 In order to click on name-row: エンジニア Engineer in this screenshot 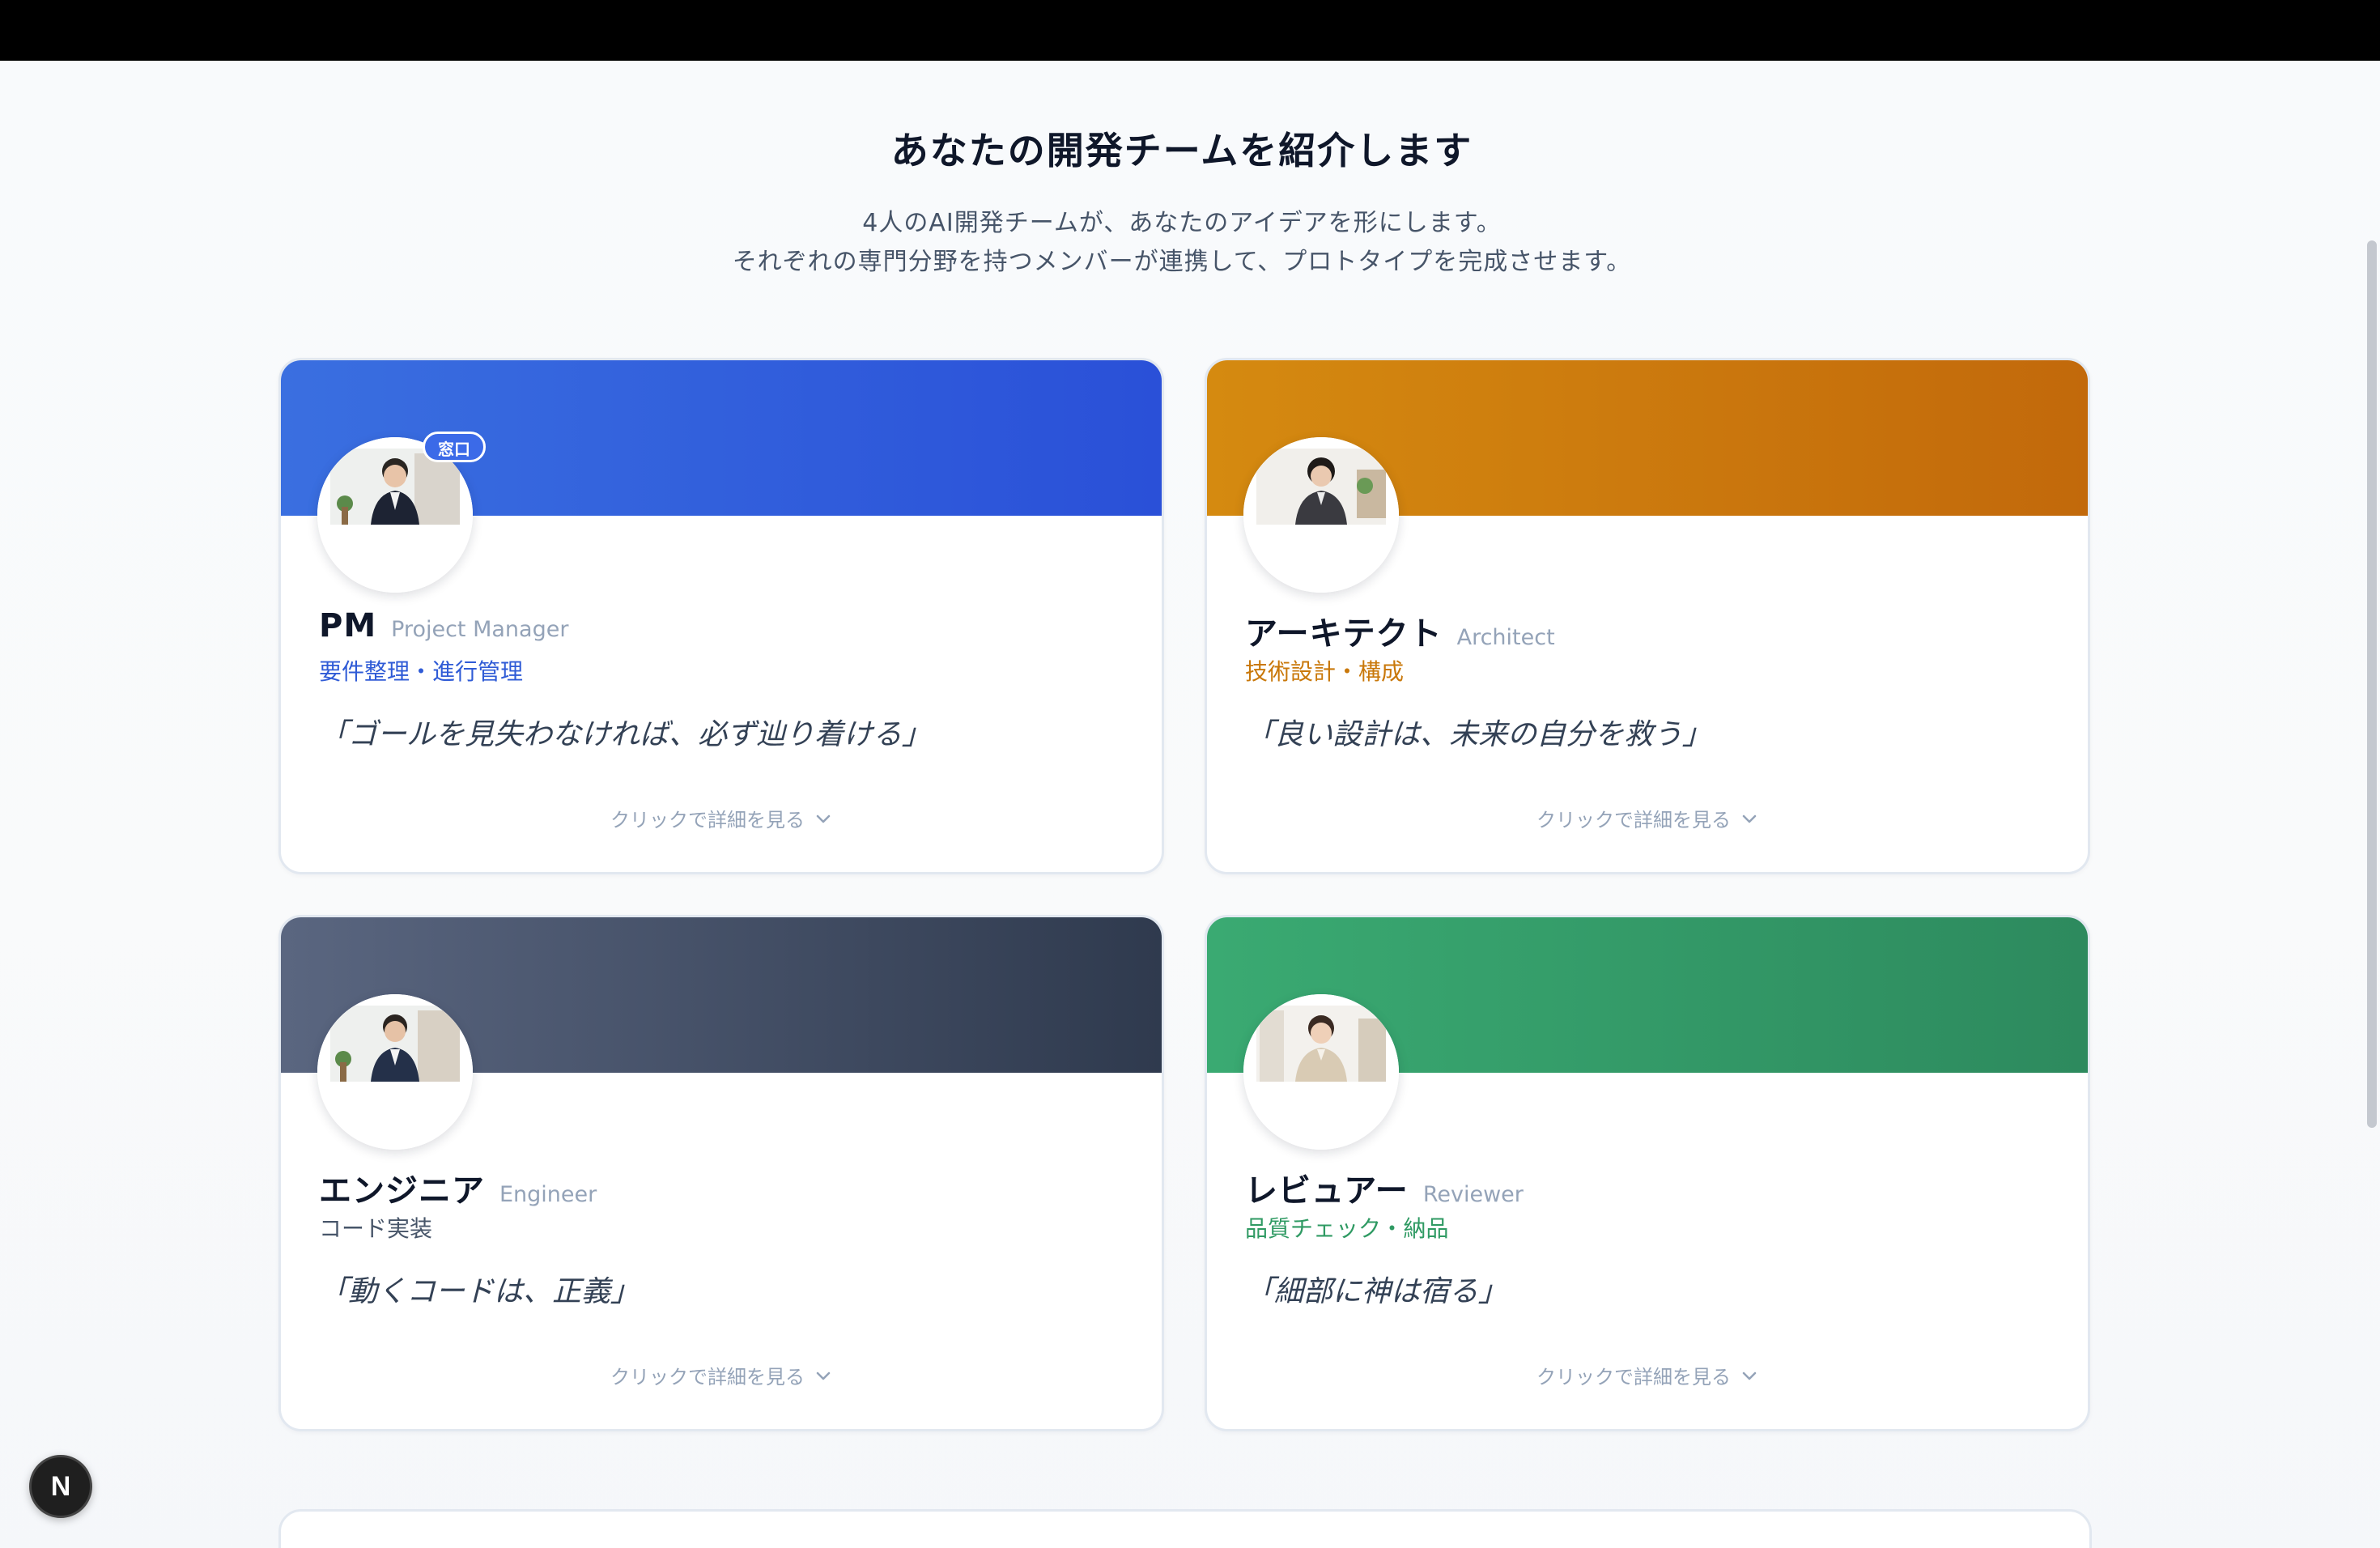, I will do `click(458, 1187)`.